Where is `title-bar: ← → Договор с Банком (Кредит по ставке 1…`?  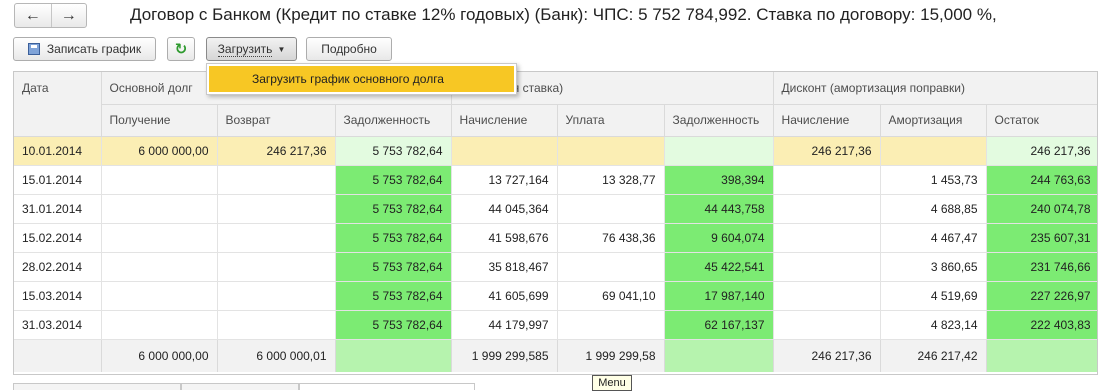
title-bar: ← → Договор с Банком (Кредит по ставке 1… is located at coordinates (557, 17).